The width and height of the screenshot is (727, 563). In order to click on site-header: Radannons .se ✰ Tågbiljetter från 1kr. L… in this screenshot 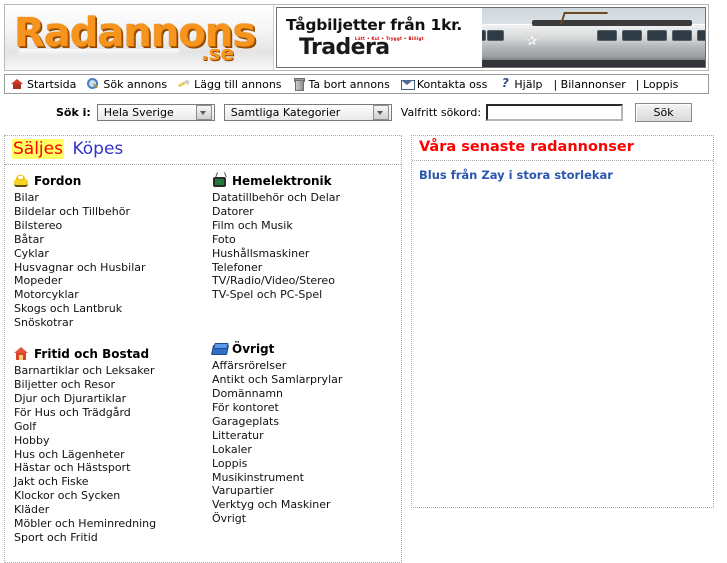, I will do `click(356, 37)`.